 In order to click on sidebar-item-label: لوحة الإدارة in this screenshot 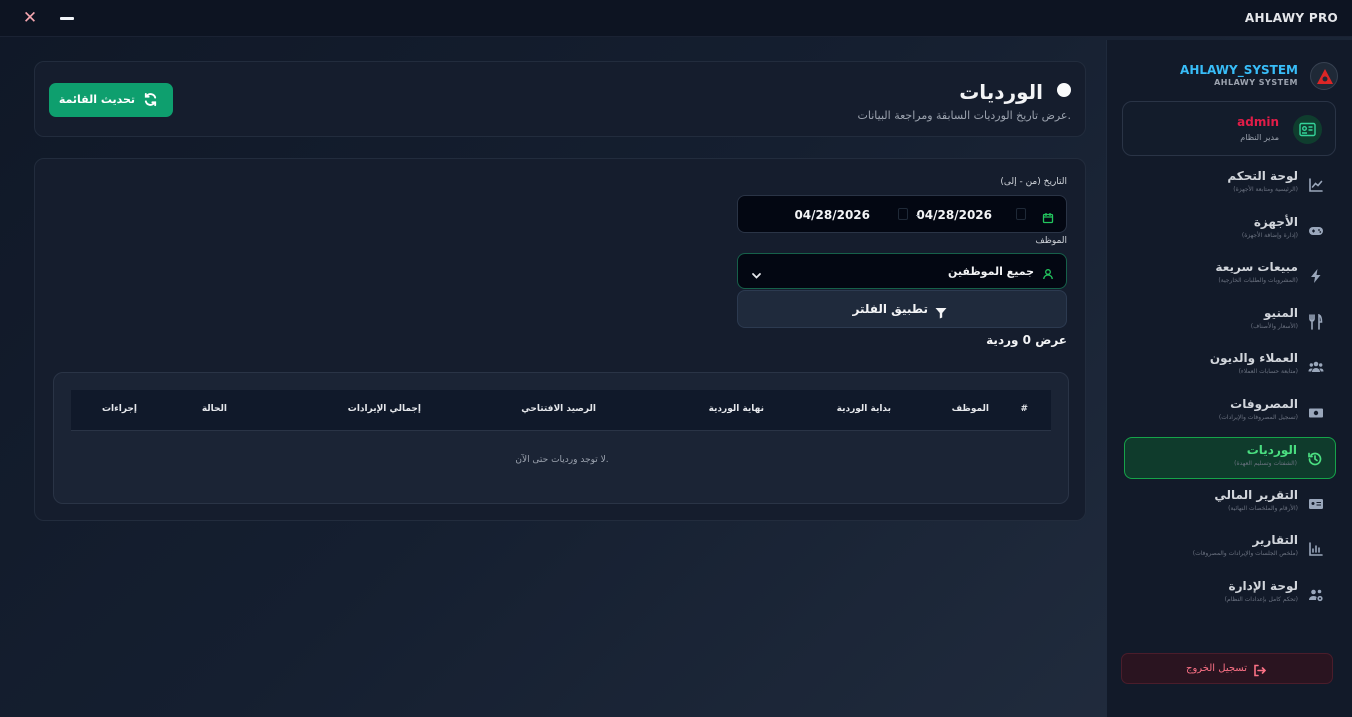, I will do `click(1263, 585)`.